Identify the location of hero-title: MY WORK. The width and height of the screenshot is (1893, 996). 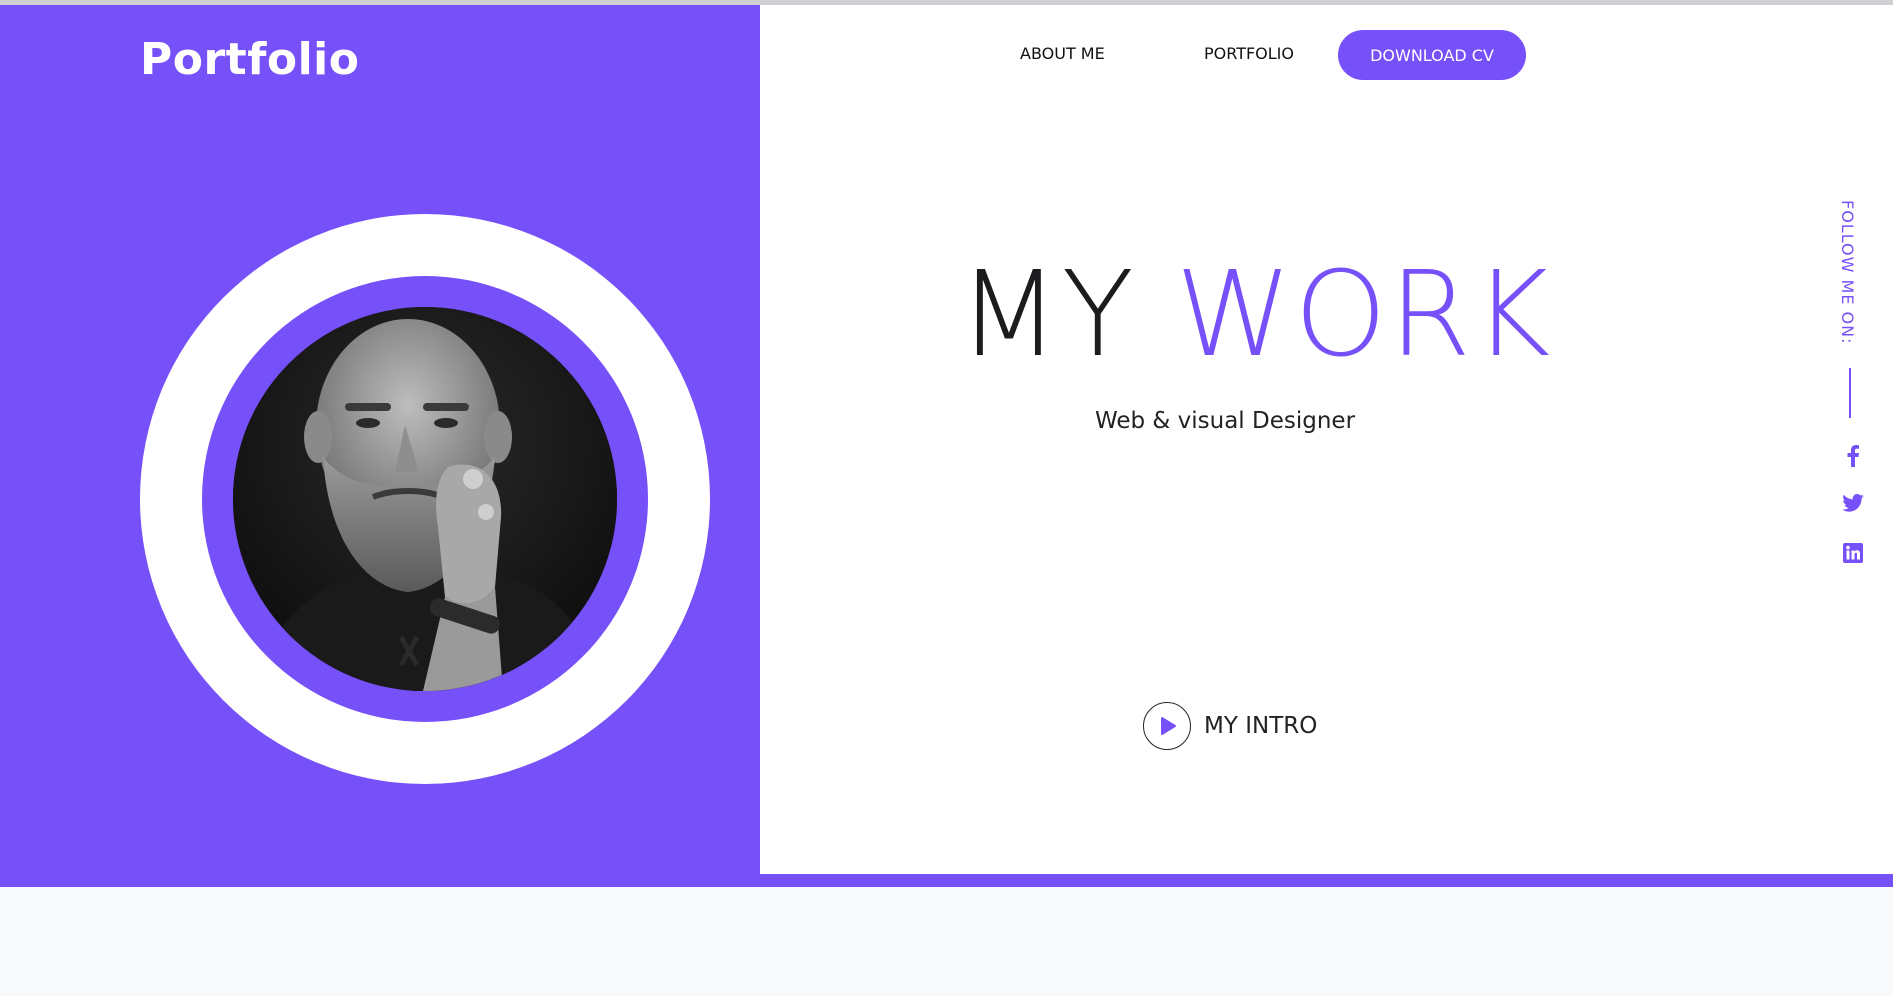
(1288, 314).